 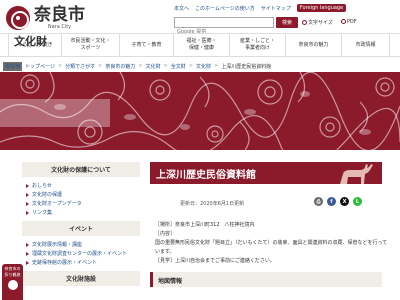 I want to click on floating-guide-button: 奈良市の 折り鶴旅, so click(x=12, y=282).